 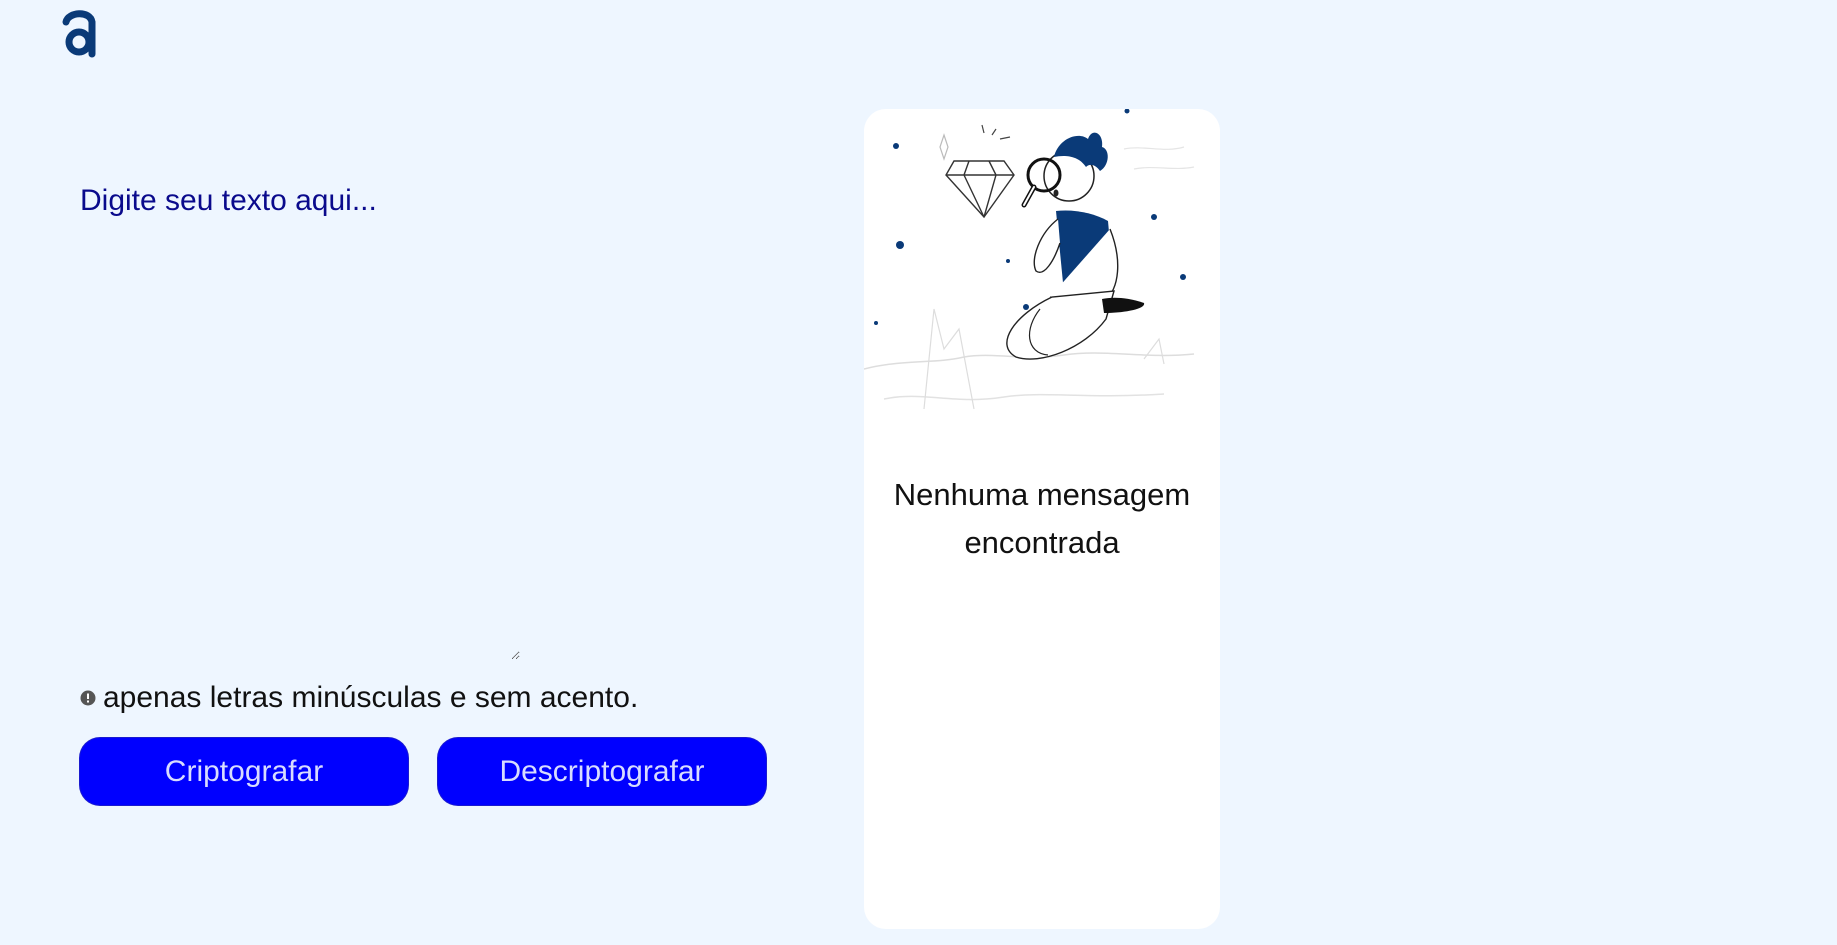 What do you see at coordinates (371, 697) in the screenshot?
I see `hint-text: apenas letras minúsculas e sem acento.` at bounding box center [371, 697].